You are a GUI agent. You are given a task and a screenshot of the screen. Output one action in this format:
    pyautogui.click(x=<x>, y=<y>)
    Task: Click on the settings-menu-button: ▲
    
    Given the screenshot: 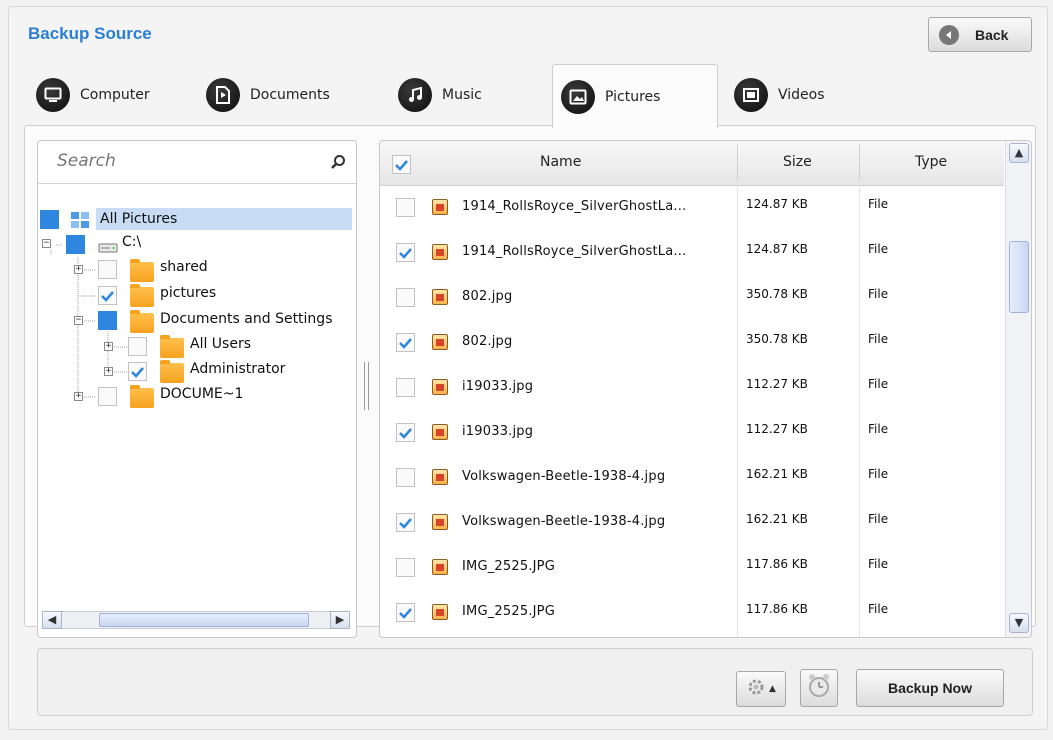 What is the action you would take?
    pyautogui.click(x=761, y=689)
    